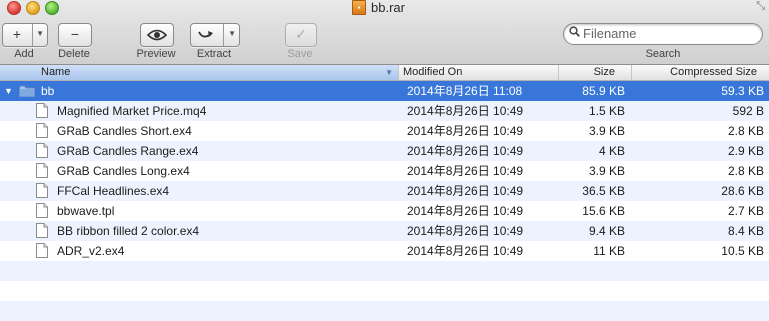 The height and width of the screenshot is (321, 769). Describe the element at coordinates (388, 7) in the screenshot. I see `window-title-text: bb.rar` at that location.